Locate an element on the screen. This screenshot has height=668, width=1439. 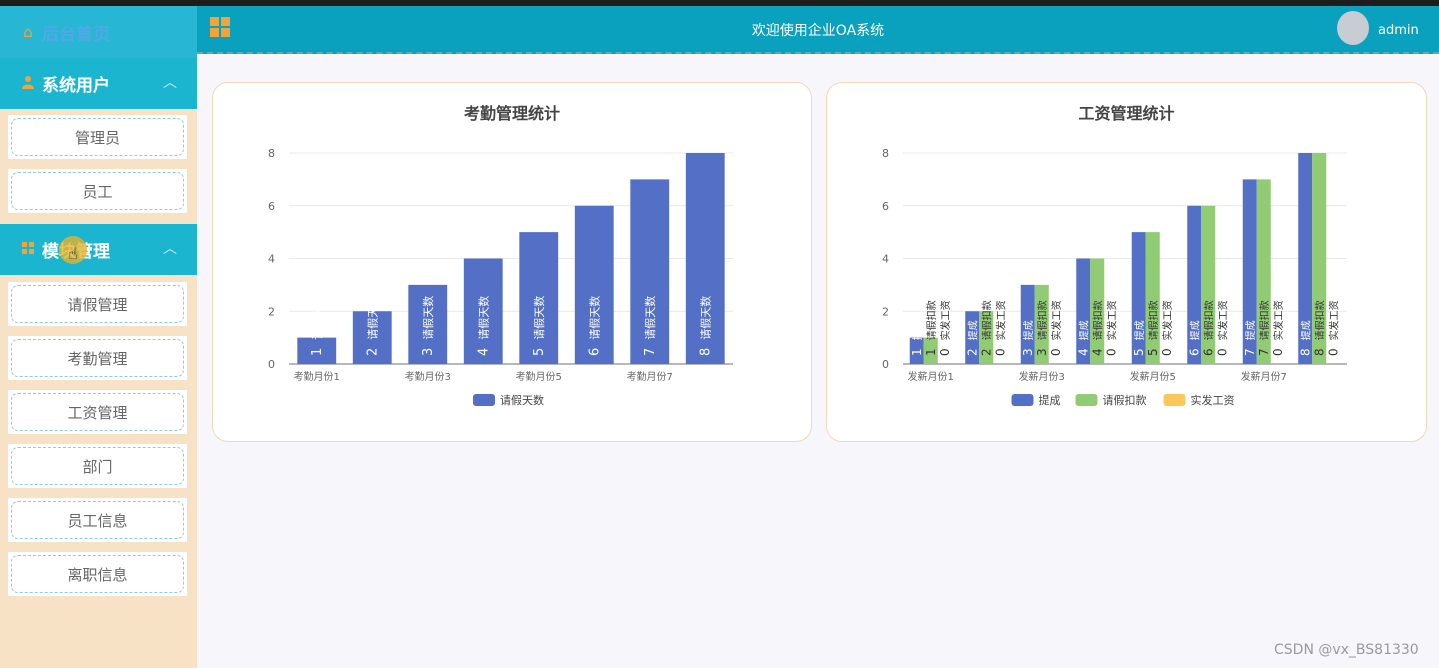
sidebar-item-attendance: 考勤管理 is located at coordinates (97, 358).